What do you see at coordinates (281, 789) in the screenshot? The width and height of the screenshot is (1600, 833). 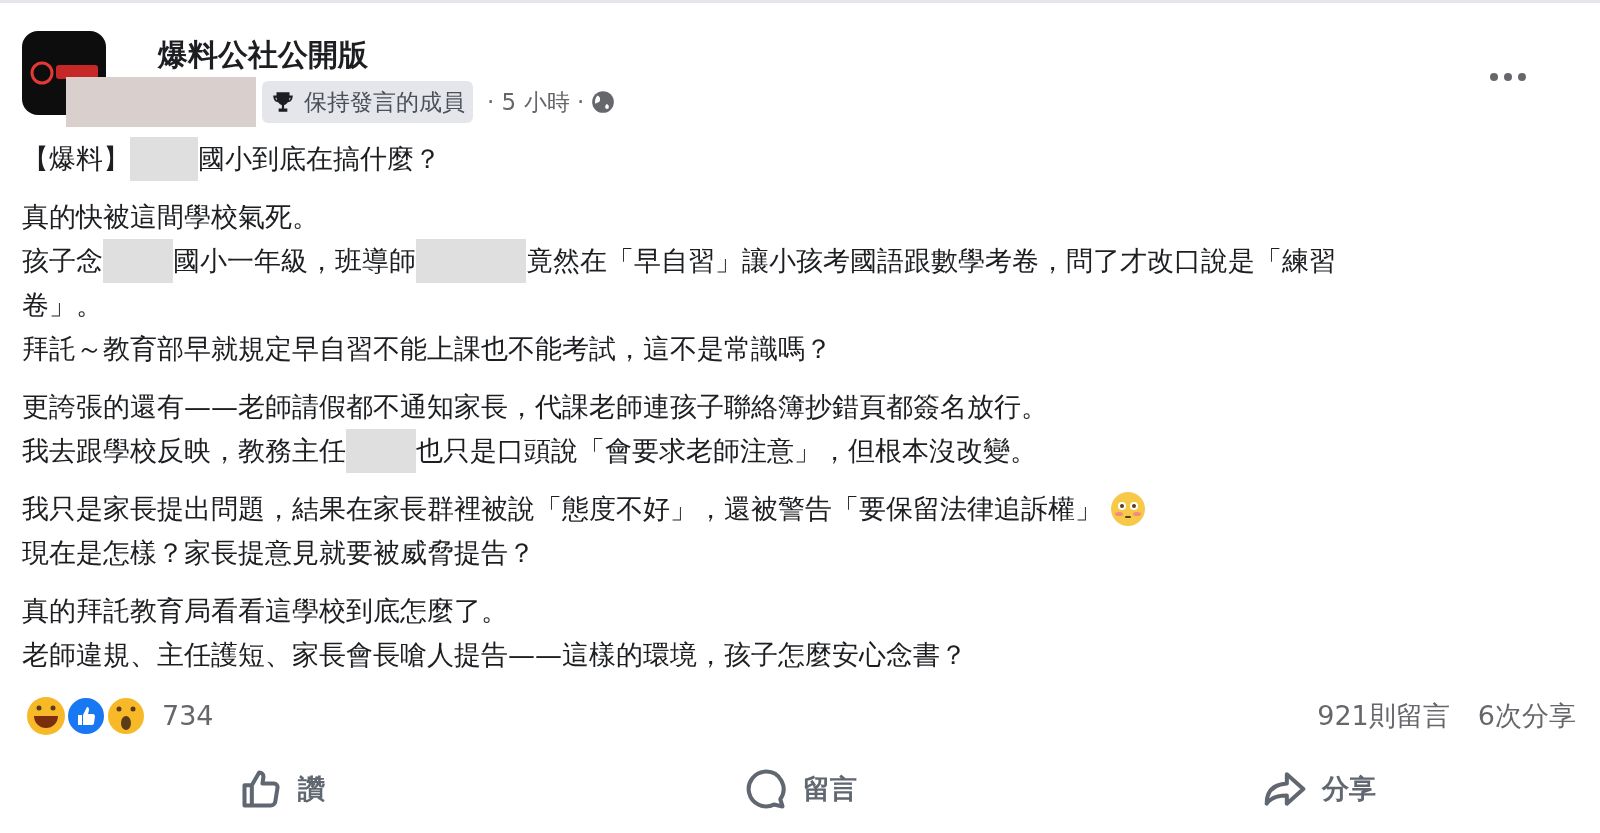 I see `like-button: 讚` at bounding box center [281, 789].